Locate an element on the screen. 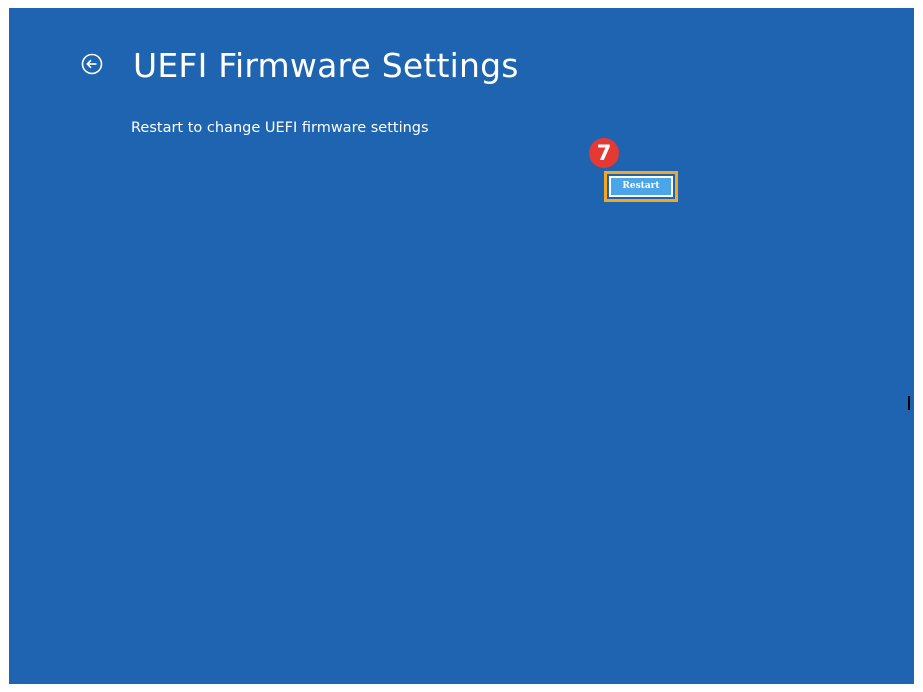 The width and height of the screenshot is (923, 692). page-title: UEFI Firmware Settings is located at coordinates (326, 65).